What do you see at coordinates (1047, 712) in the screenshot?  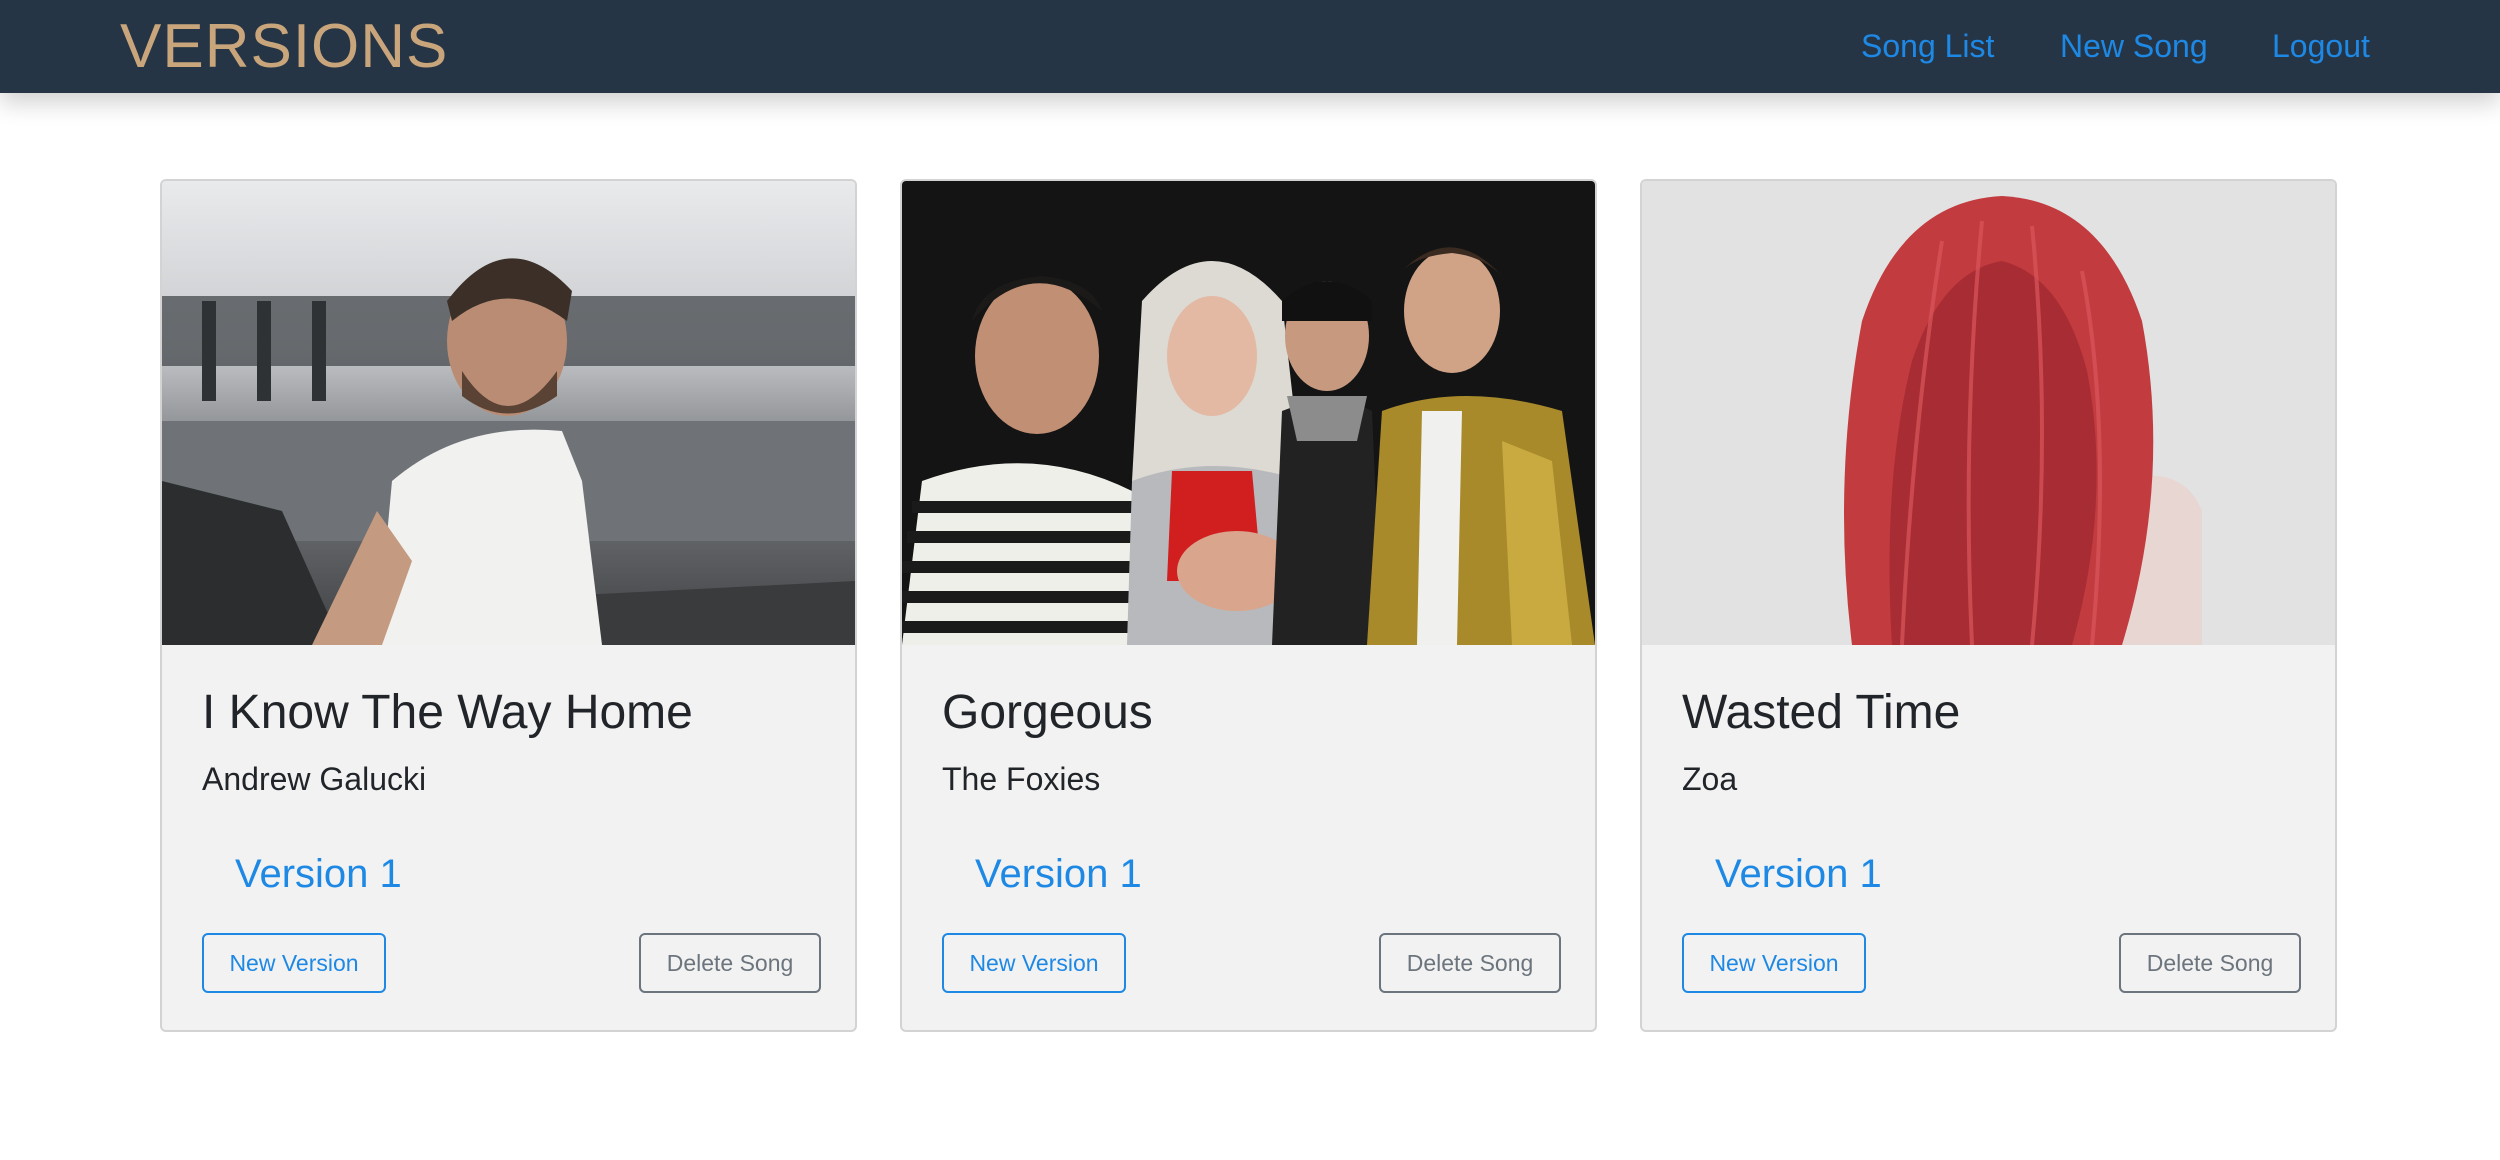 I see `song-title: Gorgeous` at bounding box center [1047, 712].